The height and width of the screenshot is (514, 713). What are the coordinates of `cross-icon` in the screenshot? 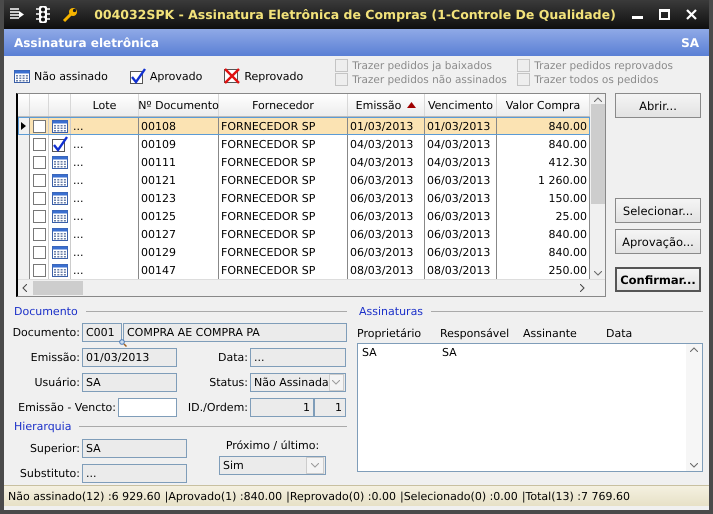 It's located at (232, 76).